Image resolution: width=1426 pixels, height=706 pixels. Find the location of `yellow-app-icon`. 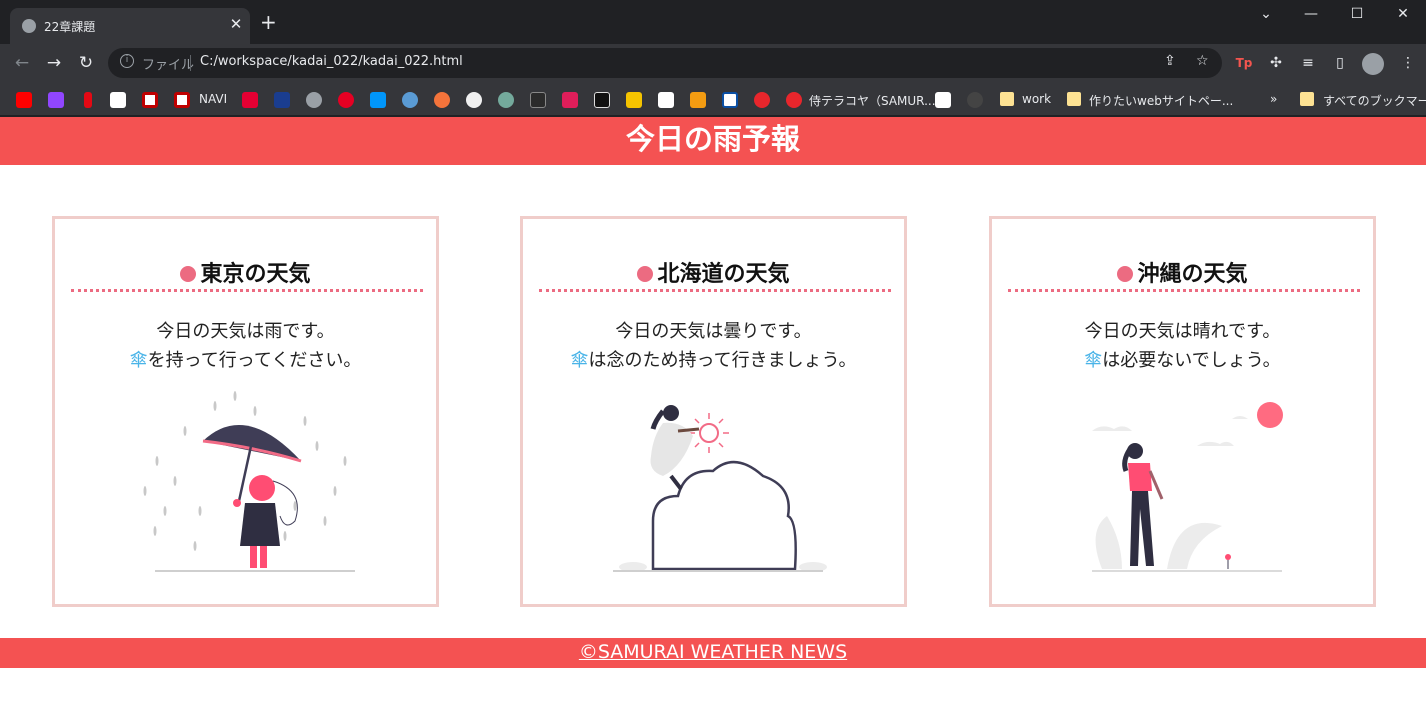

yellow-app-icon is located at coordinates (634, 100).